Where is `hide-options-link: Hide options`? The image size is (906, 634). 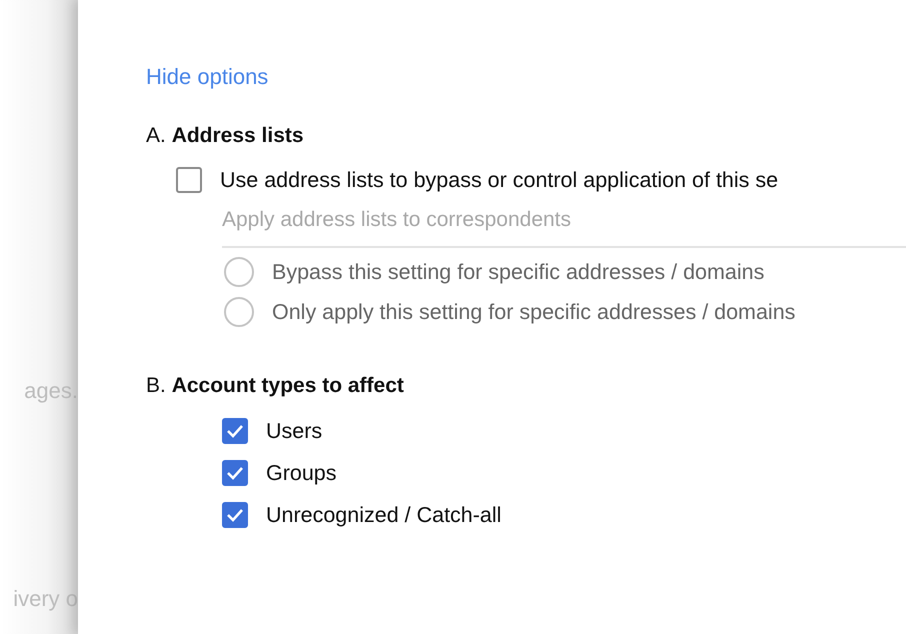
hide-options-link: Hide options is located at coordinates (207, 77).